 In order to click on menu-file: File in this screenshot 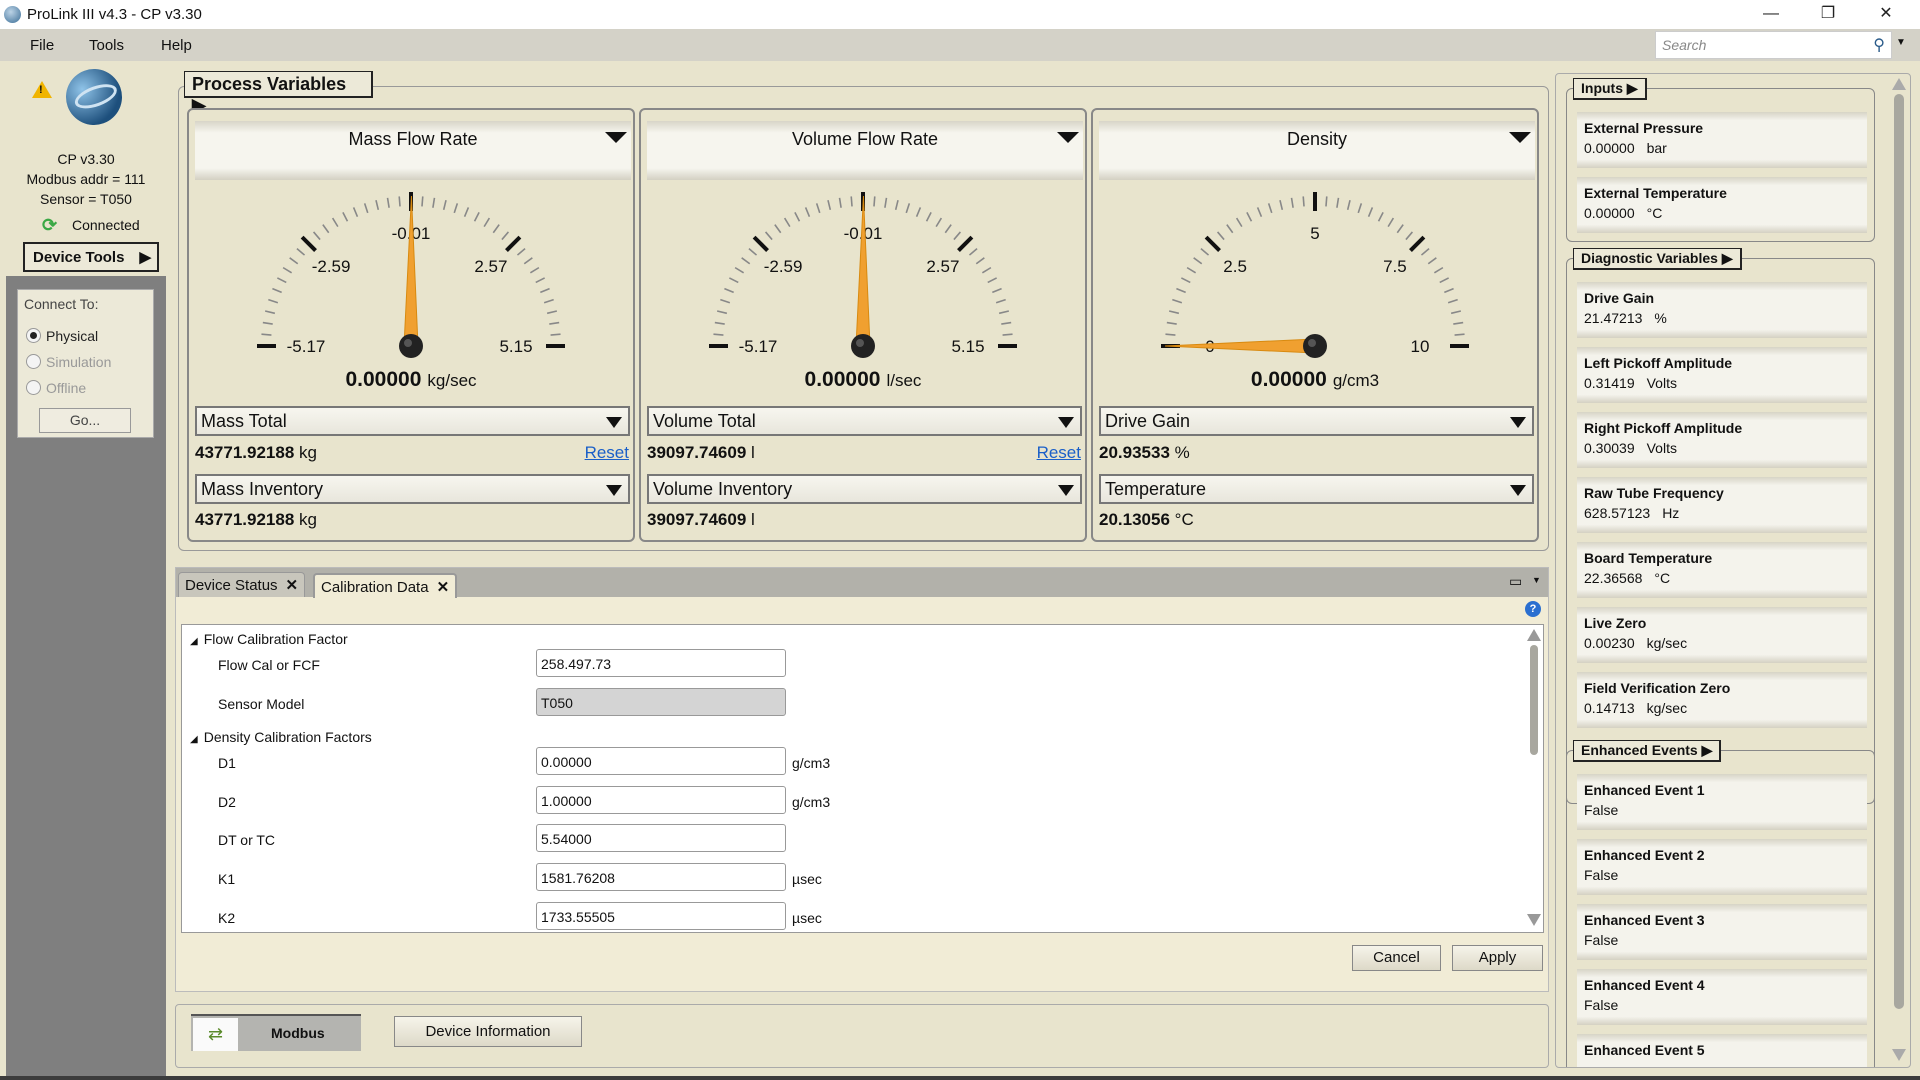, I will do `click(42, 45)`.